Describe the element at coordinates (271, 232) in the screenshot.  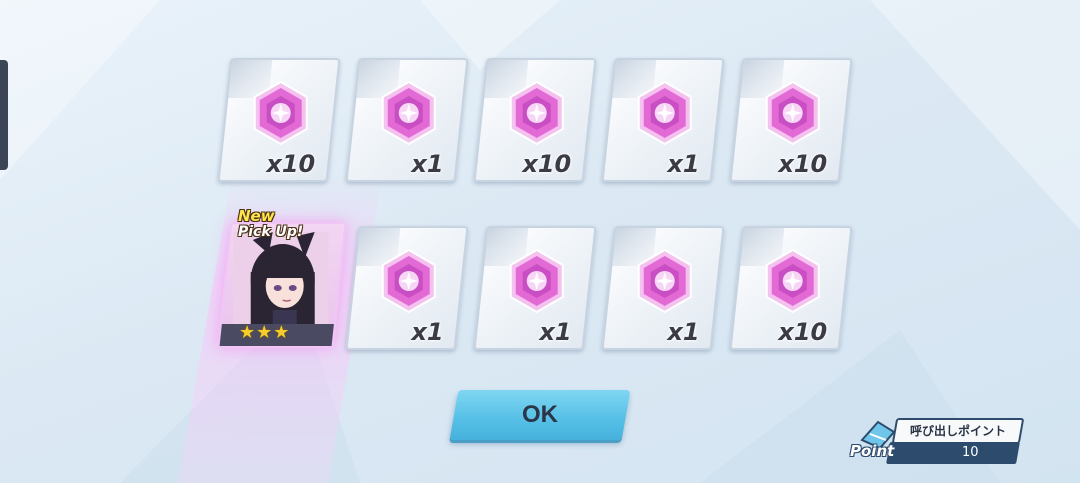
I see `badge-pickup-label: Pick Up!` at that location.